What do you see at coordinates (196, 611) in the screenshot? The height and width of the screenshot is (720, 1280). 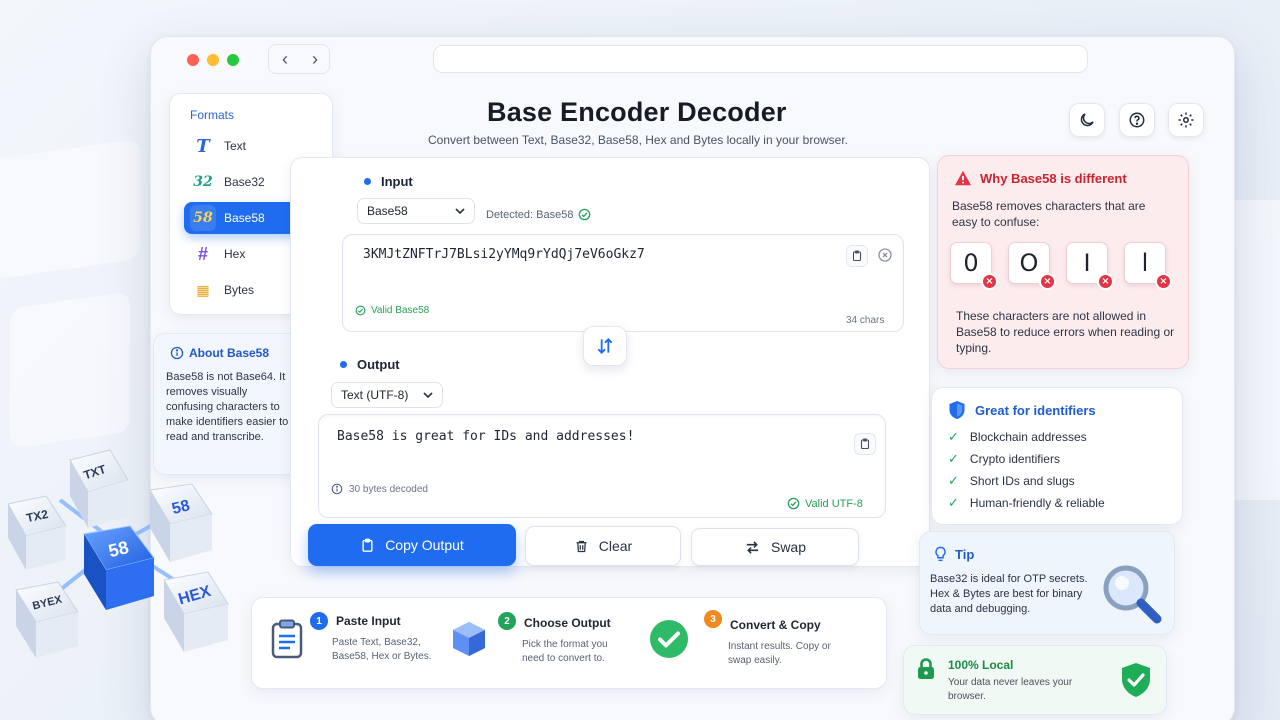 I see `cube-hex: HEX` at bounding box center [196, 611].